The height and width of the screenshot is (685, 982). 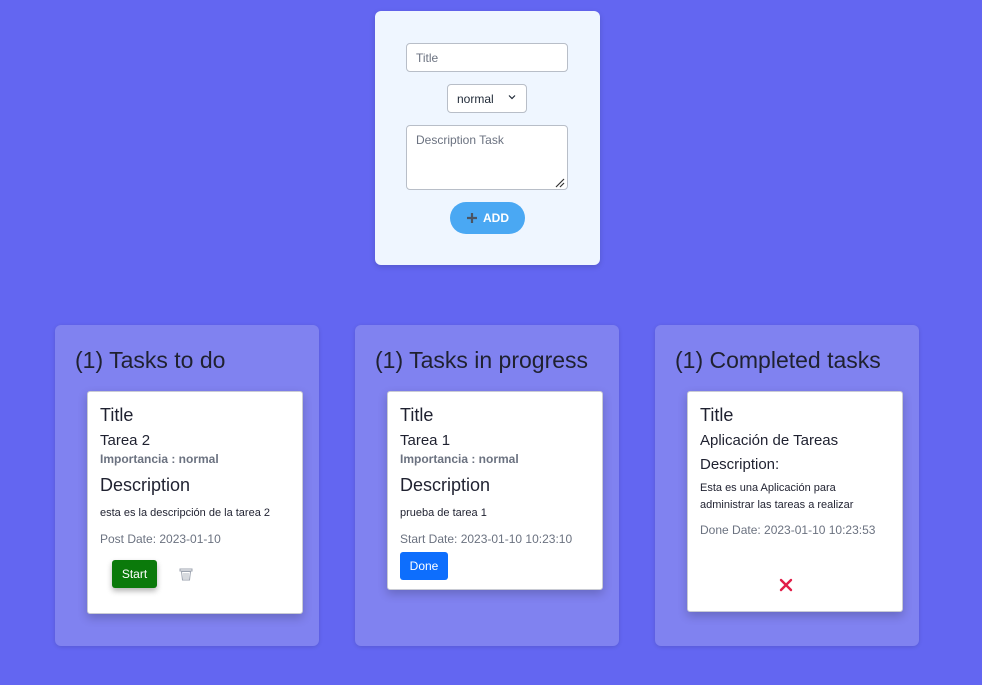 I want to click on task-post-date: Post Date: 2023-01-10, so click(x=160, y=539).